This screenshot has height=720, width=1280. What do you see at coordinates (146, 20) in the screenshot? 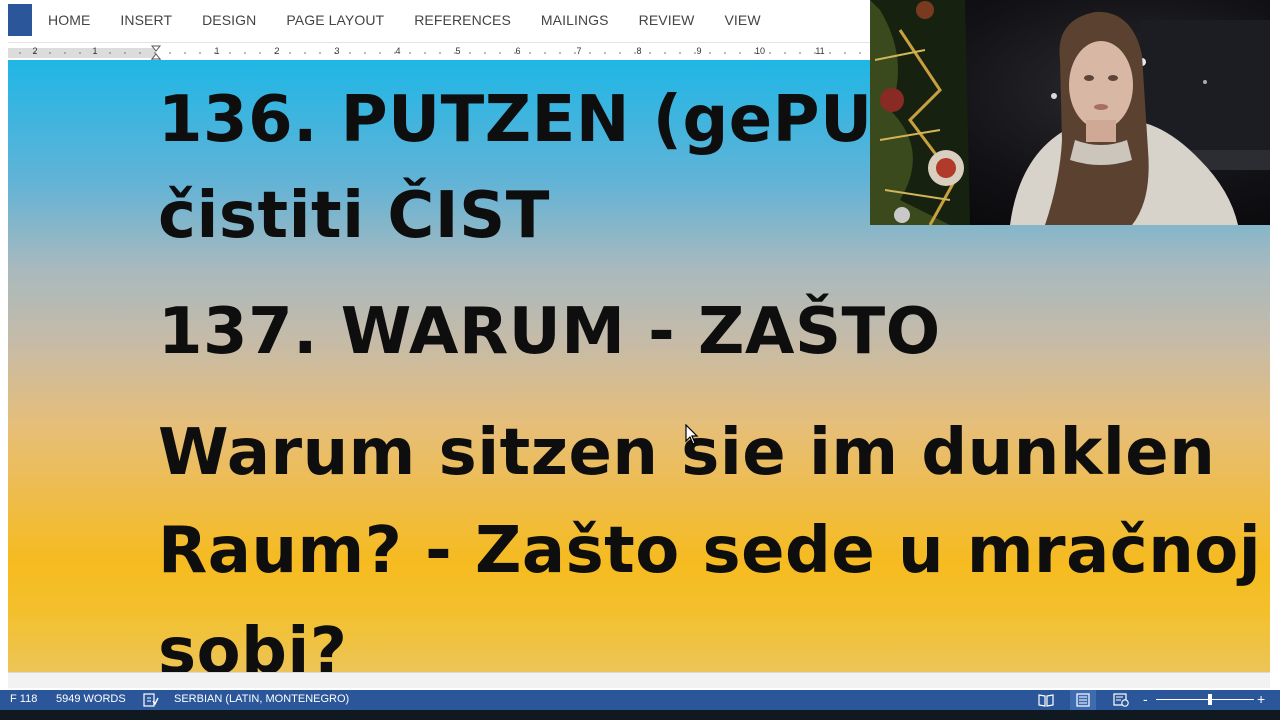
I see `tab-insert: INSERT` at bounding box center [146, 20].